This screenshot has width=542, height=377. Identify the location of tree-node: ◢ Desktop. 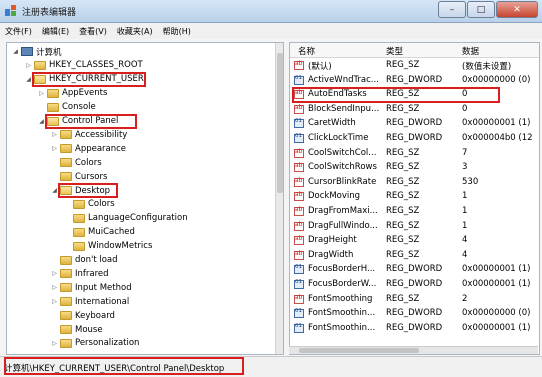
(80, 190).